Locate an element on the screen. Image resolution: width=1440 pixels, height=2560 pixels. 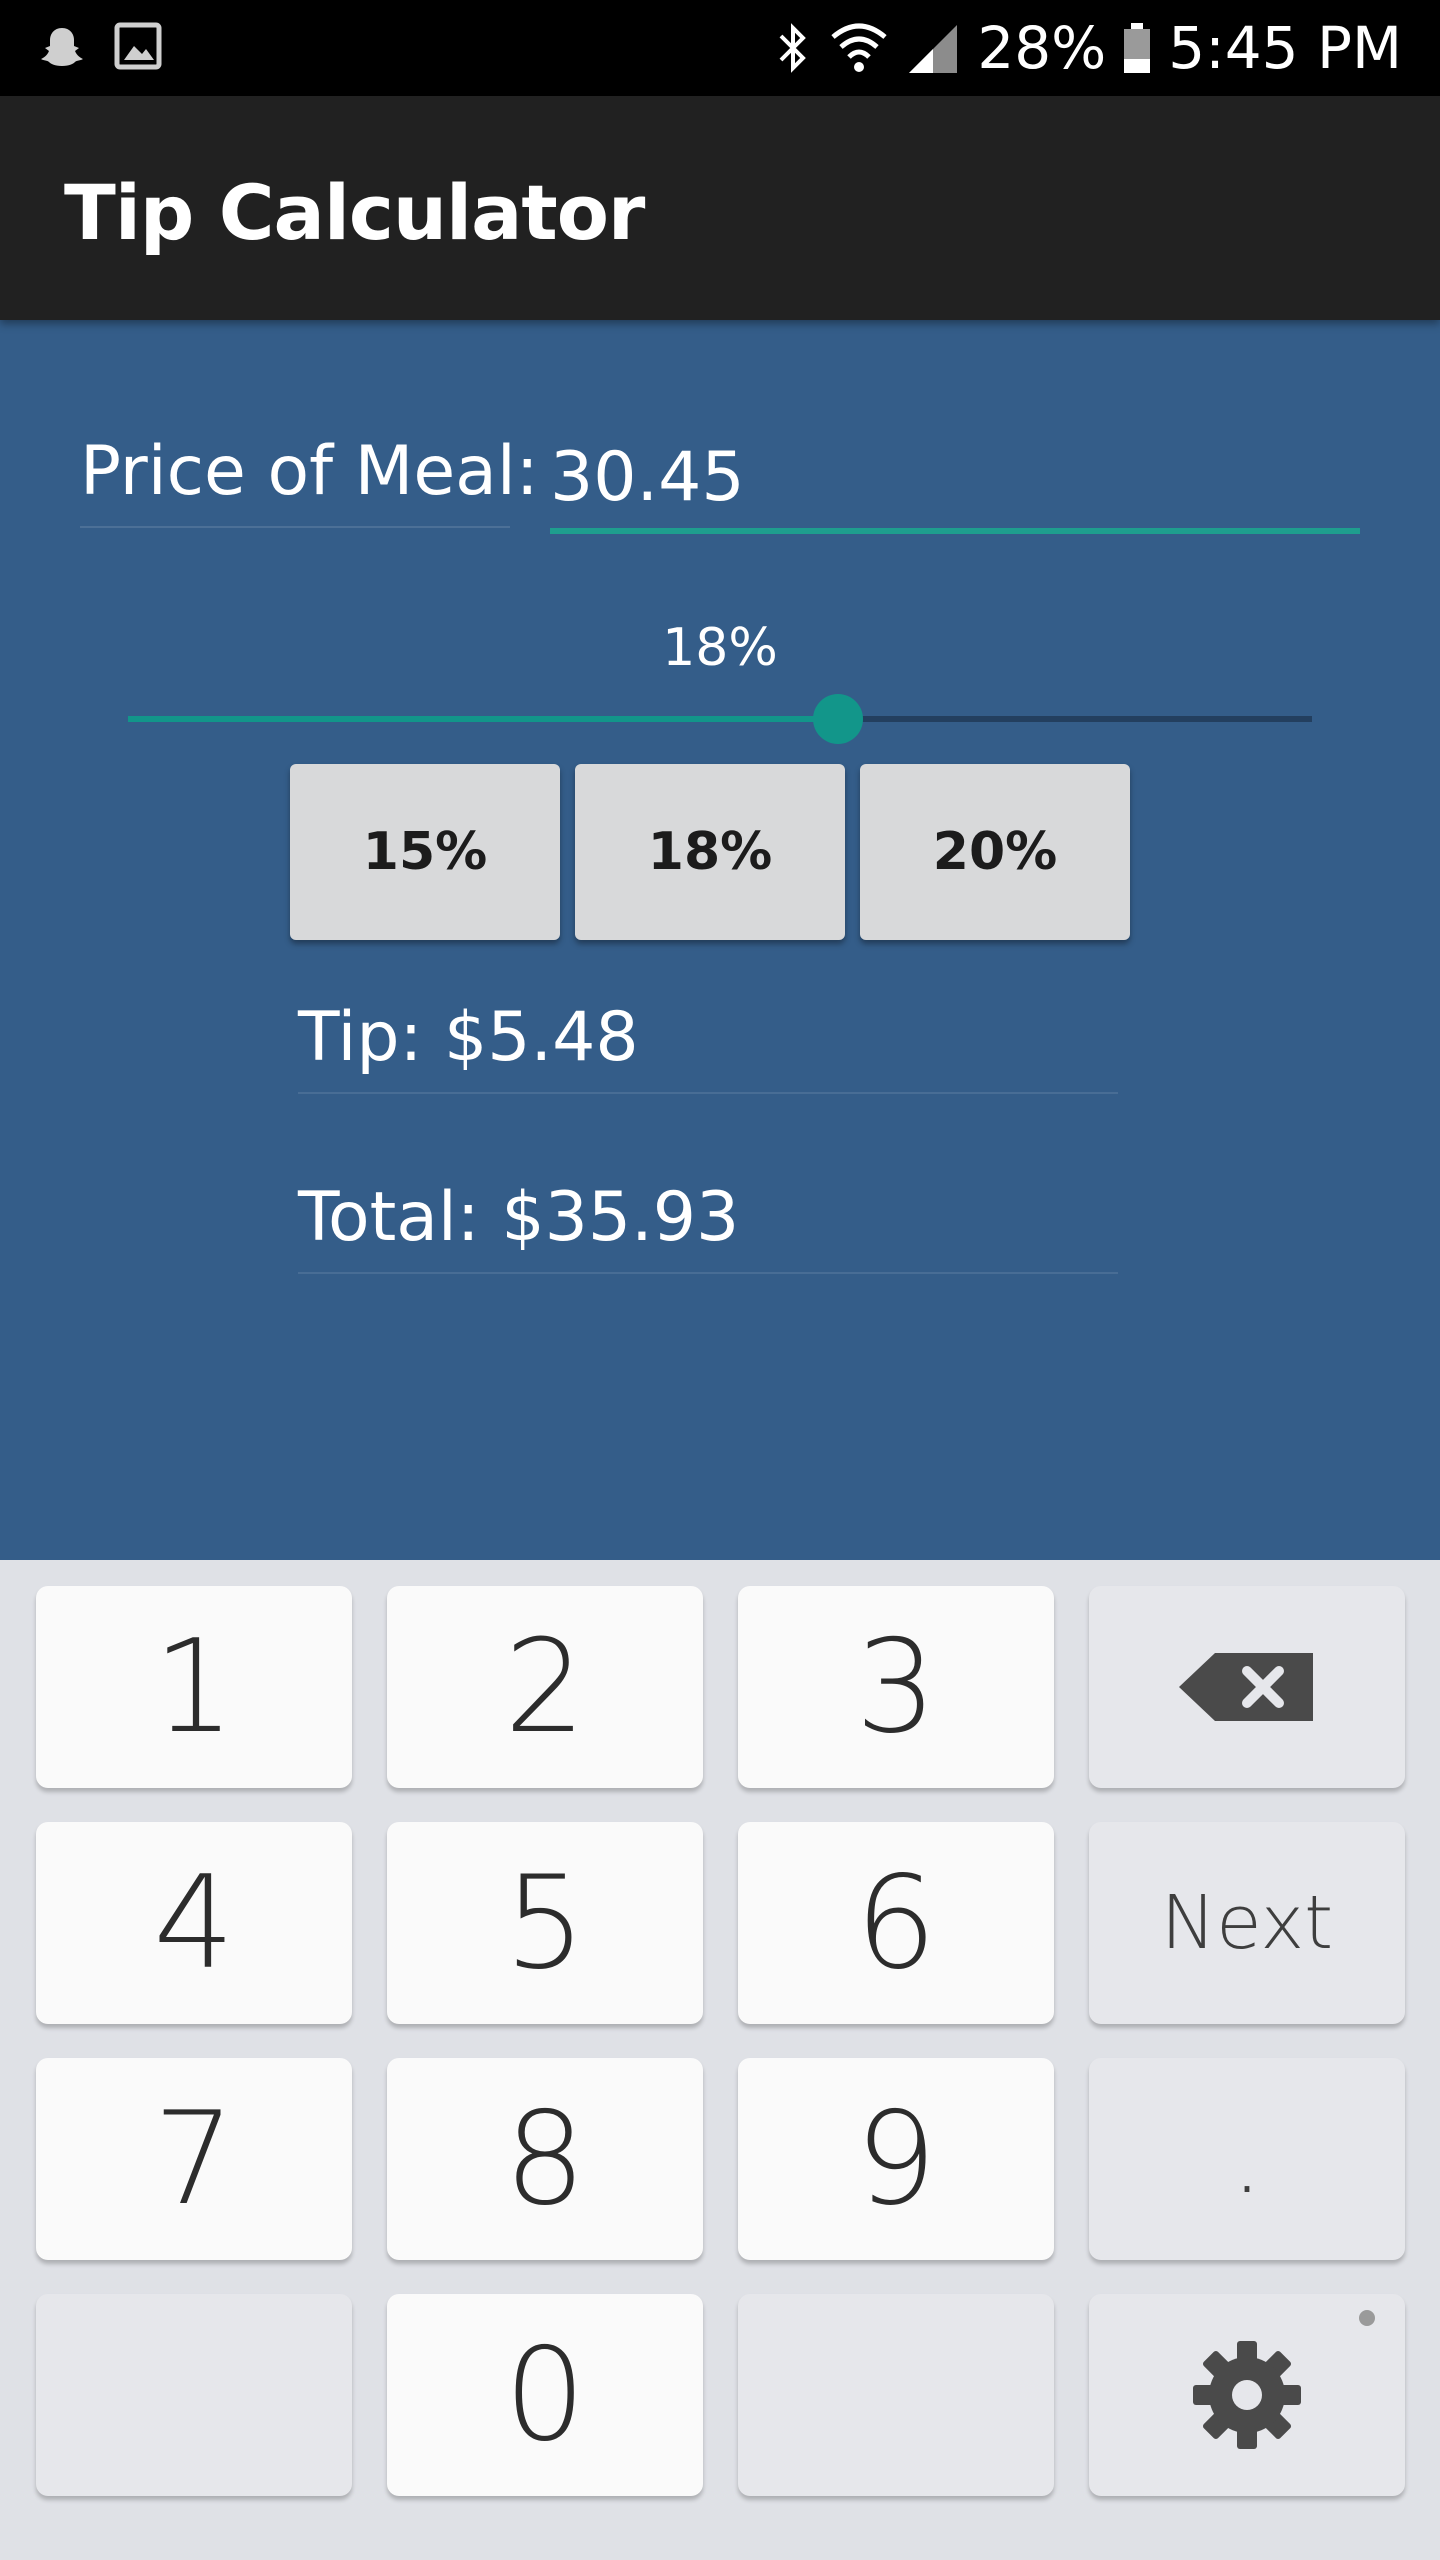
key-3: 3 is located at coordinates (896, 1687).